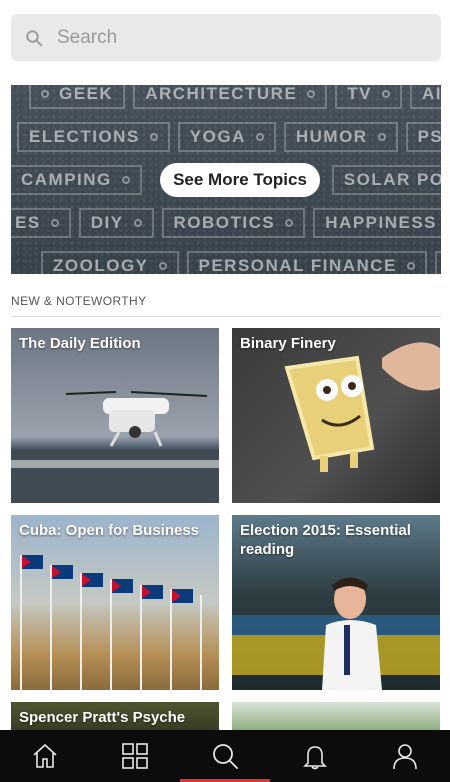 The height and width of the screenshot is (782, 450). I want to click on story-card: Binary Finery, so click(336, 415).